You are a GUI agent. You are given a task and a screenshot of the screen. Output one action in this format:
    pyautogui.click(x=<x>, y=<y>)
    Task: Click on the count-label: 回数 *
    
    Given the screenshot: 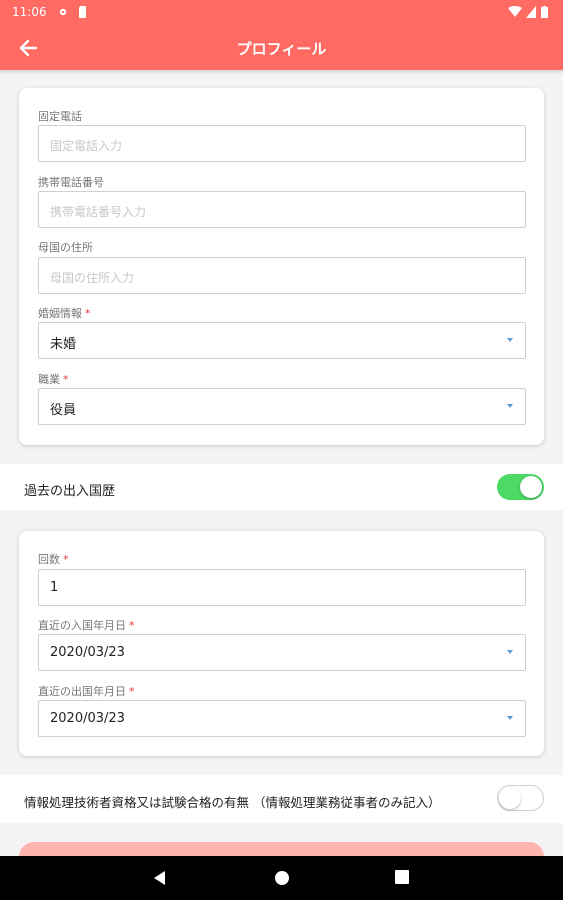 What is the action you would take?
    pyautogui.click(x=53, y=559)
    